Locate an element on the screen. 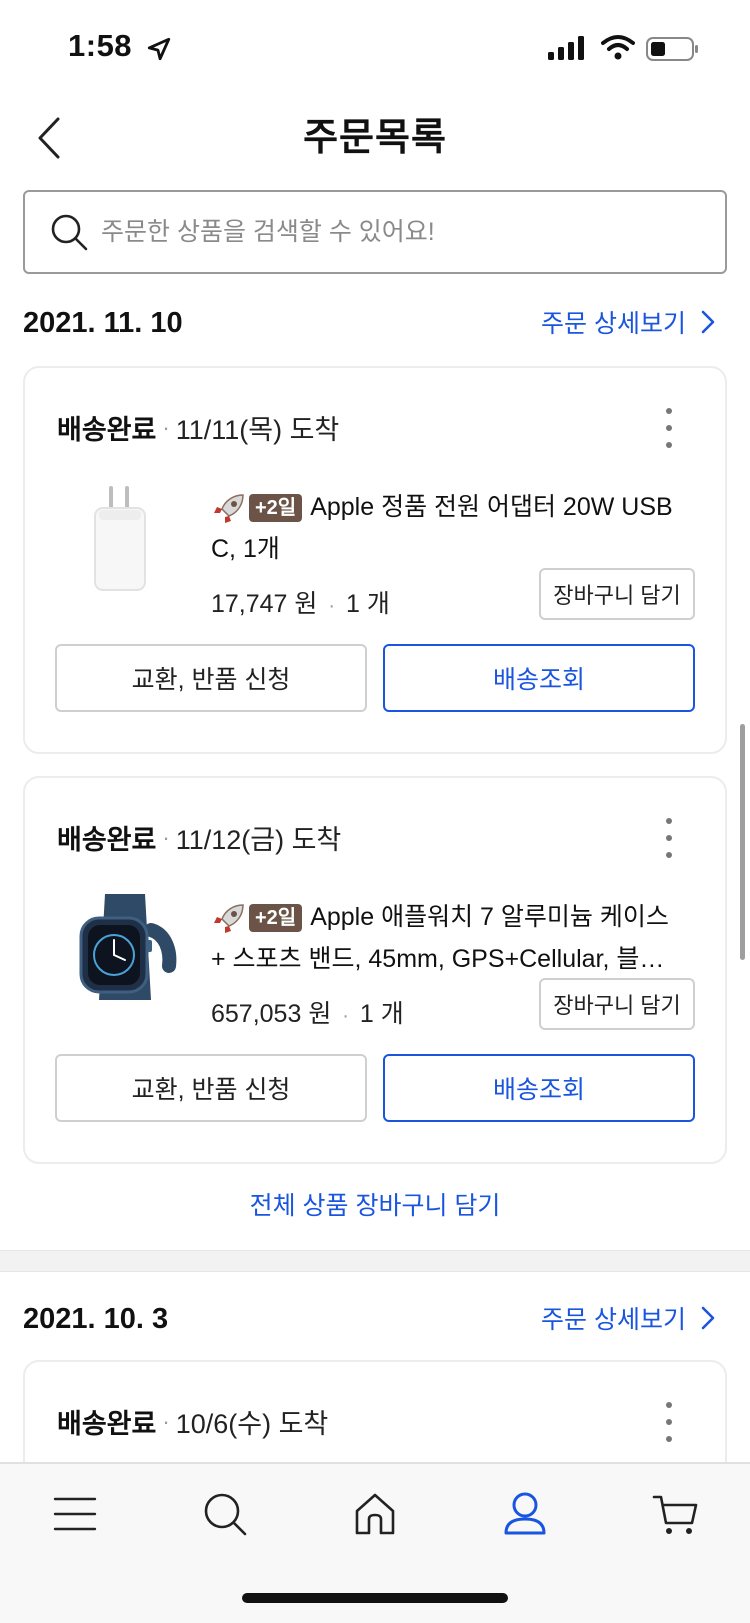 The height and width of the screenshot is (1623, 750). menu-icon is located at coordinates (75, 1514).